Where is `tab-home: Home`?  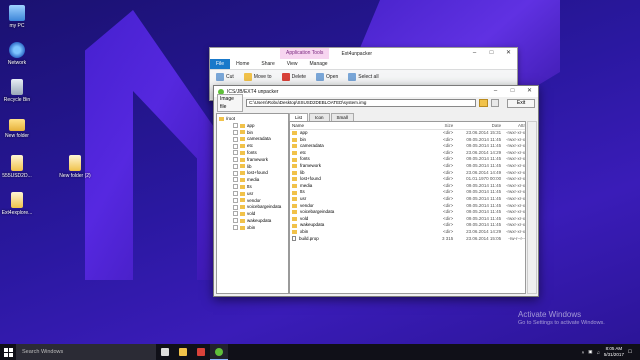 tab-home: Home is located at coordinates (242, 64).